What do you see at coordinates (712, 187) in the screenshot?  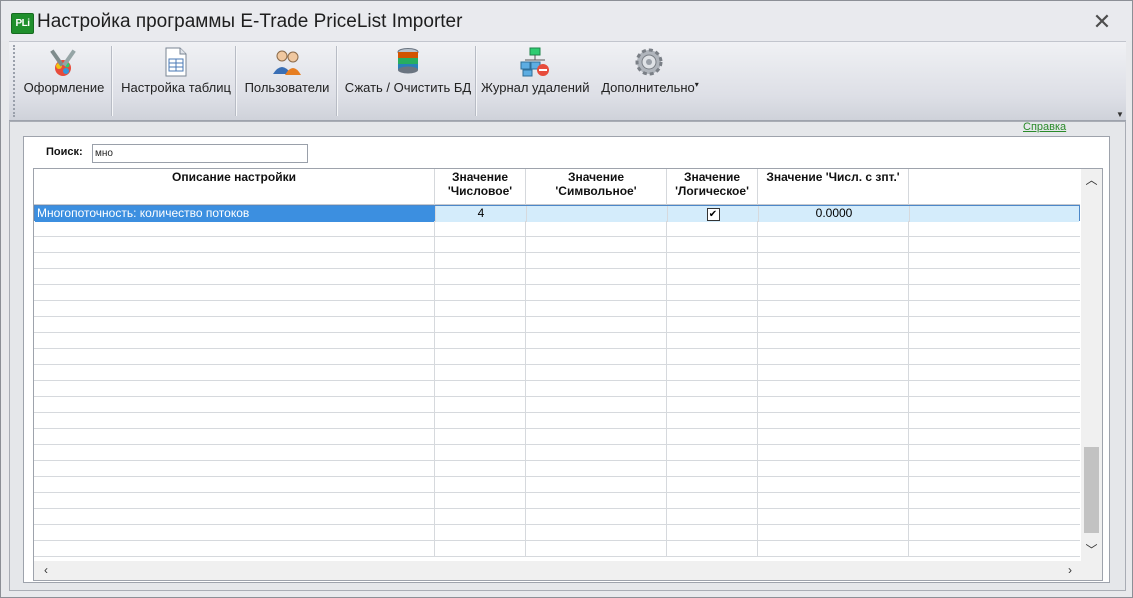 I see `column-header-logical: Значение 'Логическое'` at bounding box center [712, 187].